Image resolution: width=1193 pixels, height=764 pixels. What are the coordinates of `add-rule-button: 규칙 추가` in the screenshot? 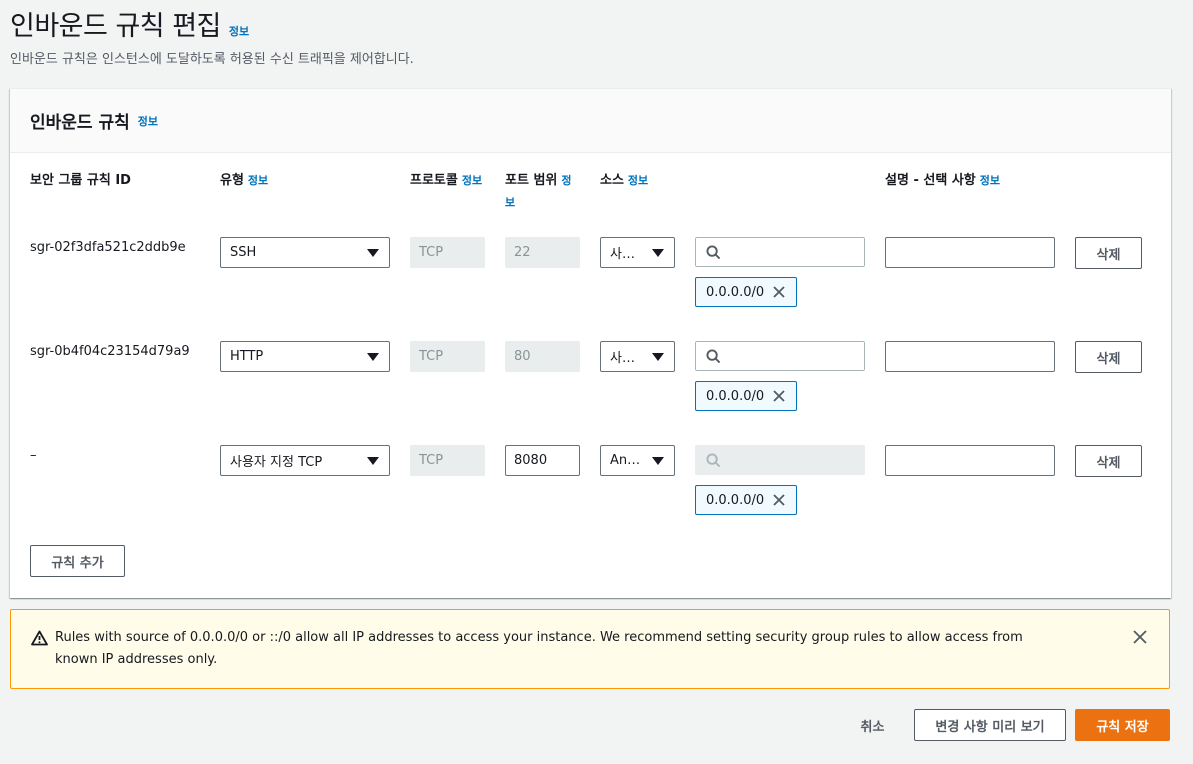 It's located at (77, 561).